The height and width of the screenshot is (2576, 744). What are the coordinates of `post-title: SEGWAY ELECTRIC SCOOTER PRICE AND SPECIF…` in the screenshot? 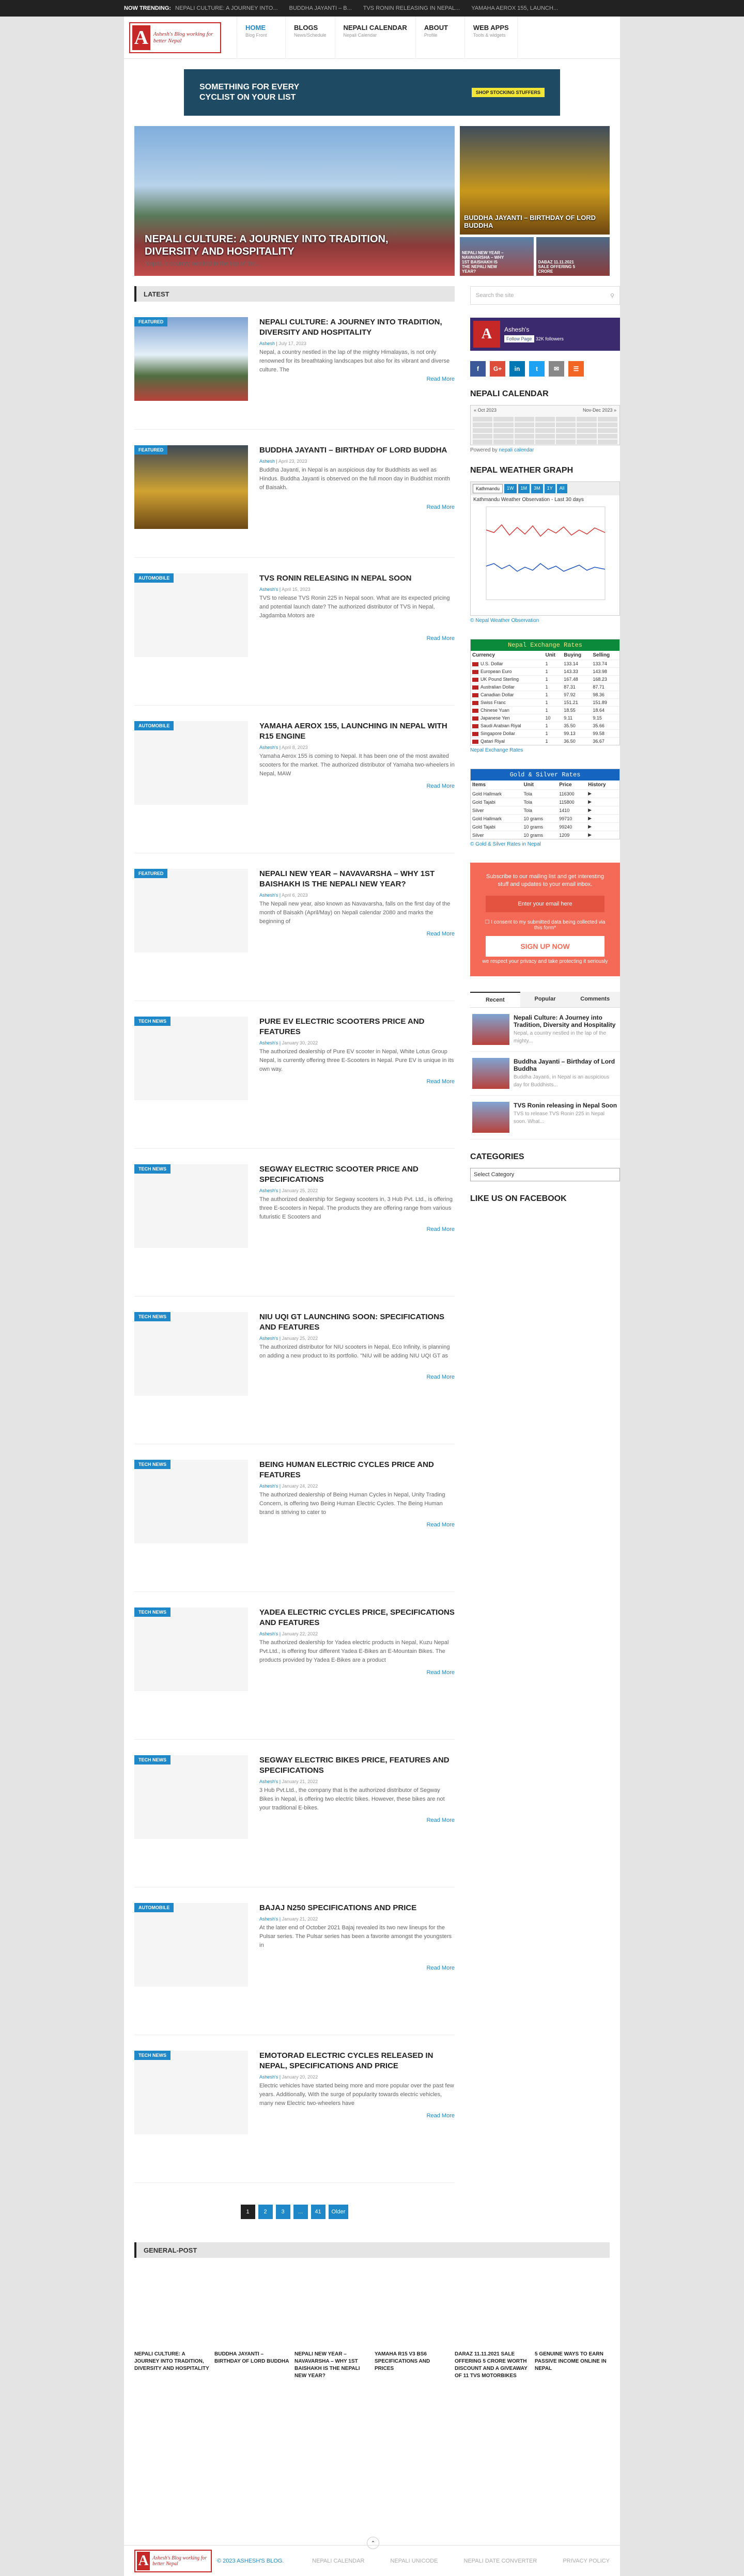 It's located at (357, 1174).